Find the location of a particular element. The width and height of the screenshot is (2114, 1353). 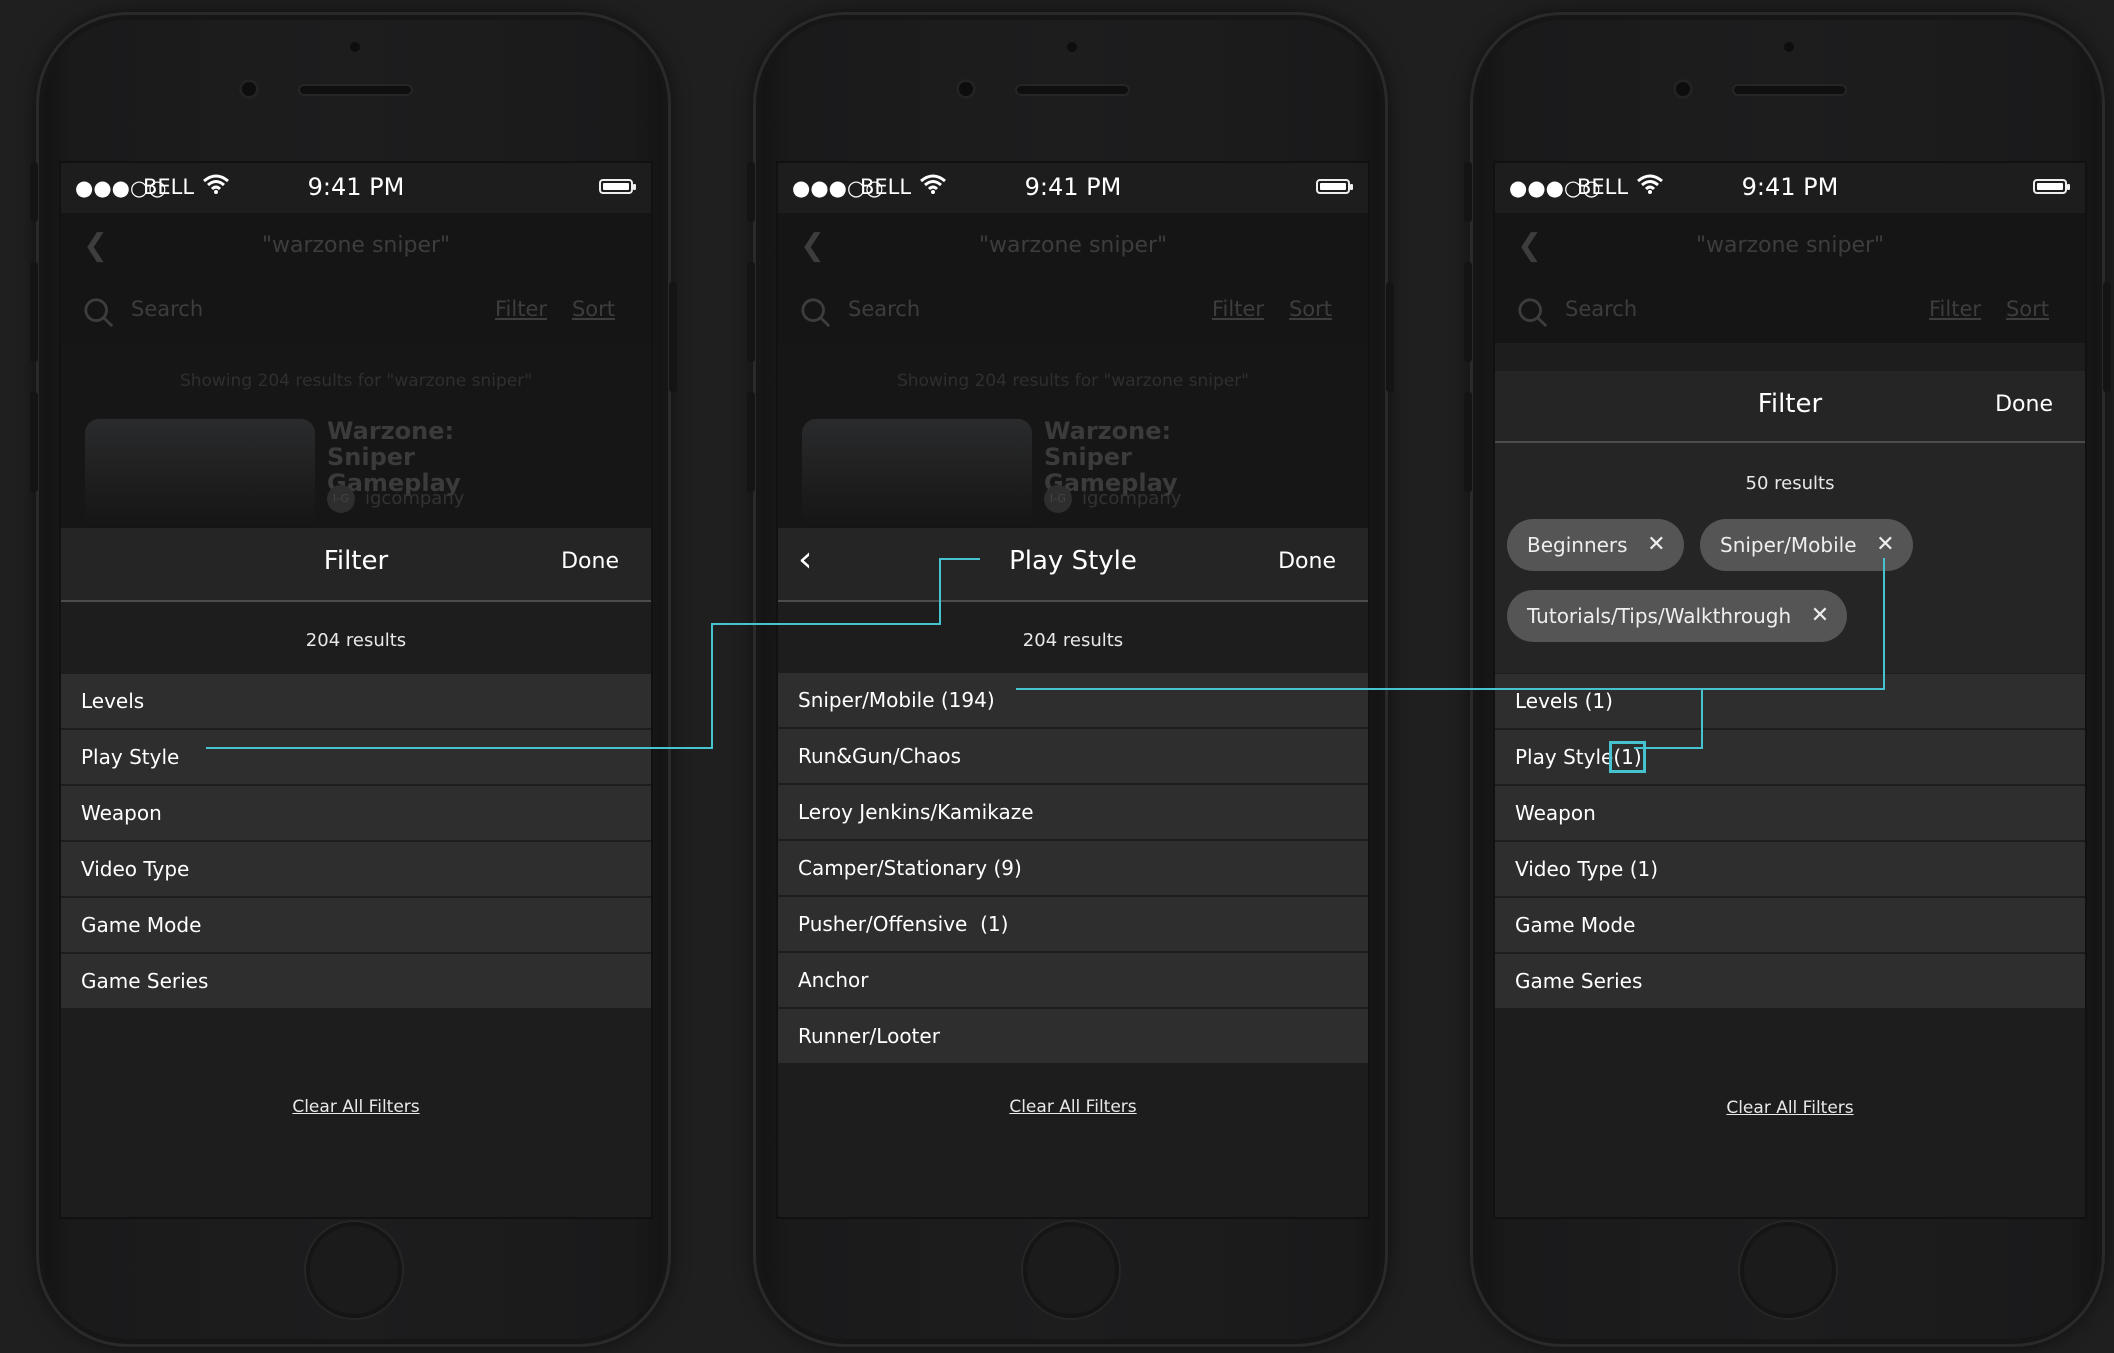

filter-row-play-style: Play Style is located at coordinates (356, 757).